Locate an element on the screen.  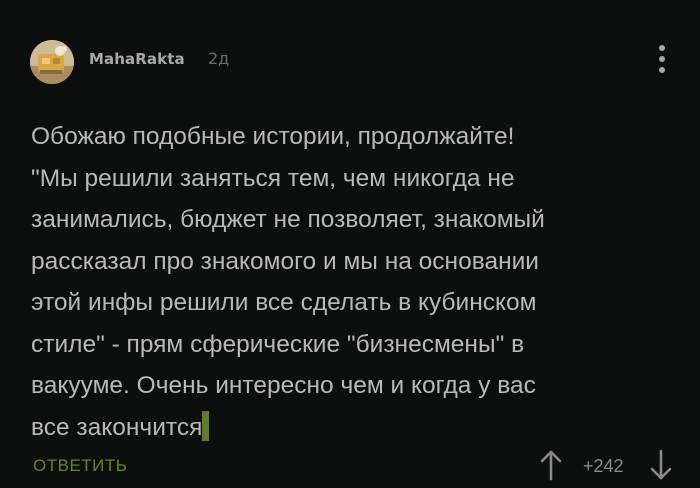
upvote-button is located at coordinates (551, 465).